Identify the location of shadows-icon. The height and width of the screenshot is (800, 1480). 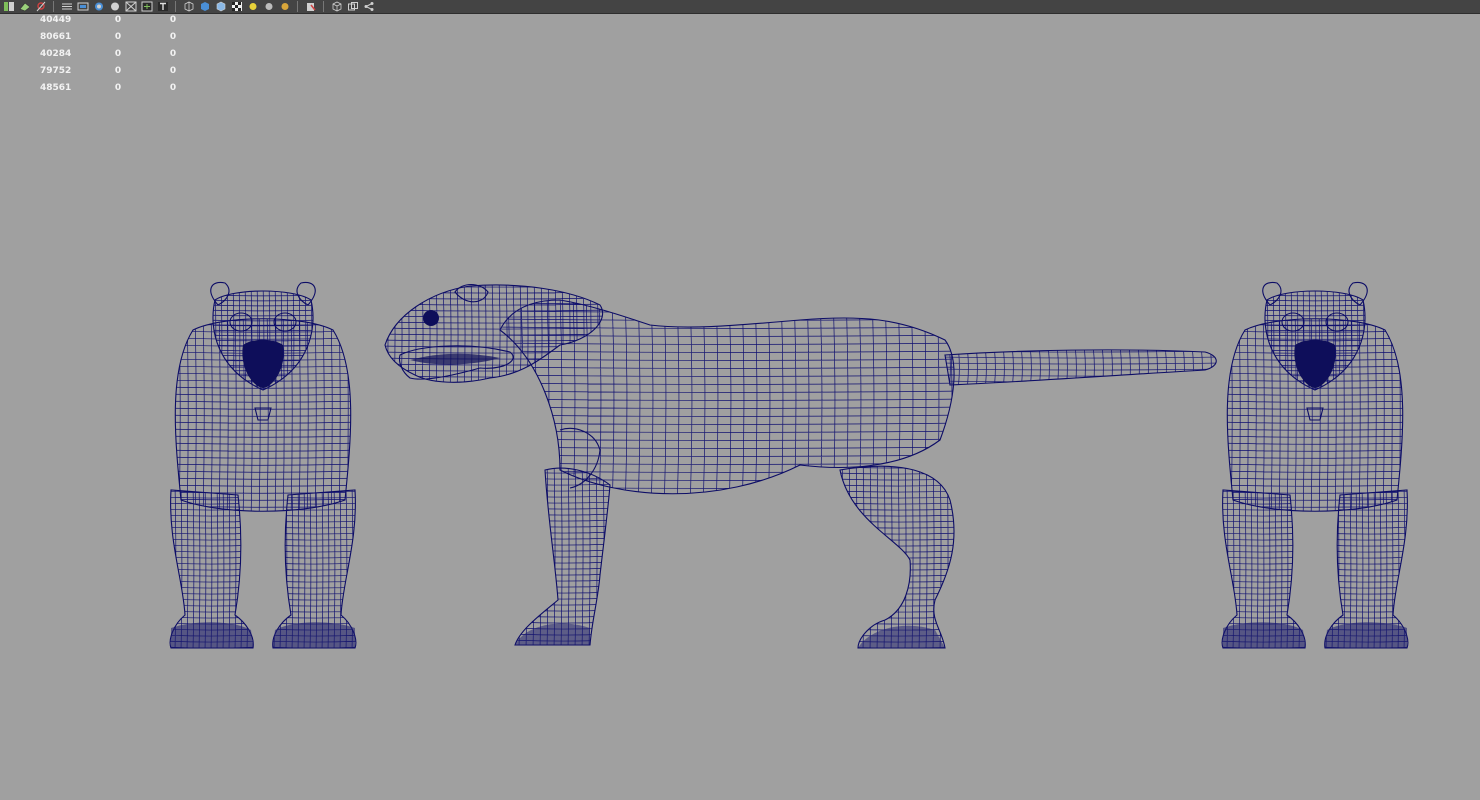
(268, 6).